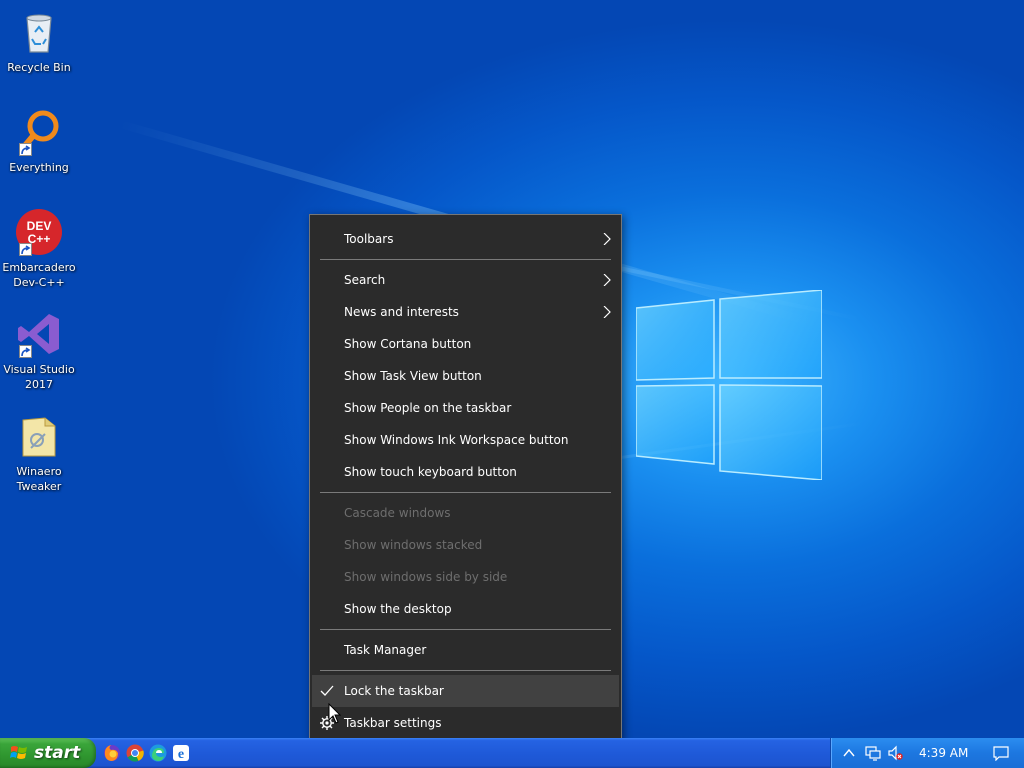 This screenshot has height=768, width=1024. Describe the element at coordinates (385, 650) in the screenshot. I see `menu-item-label: Task Manager` at that location.